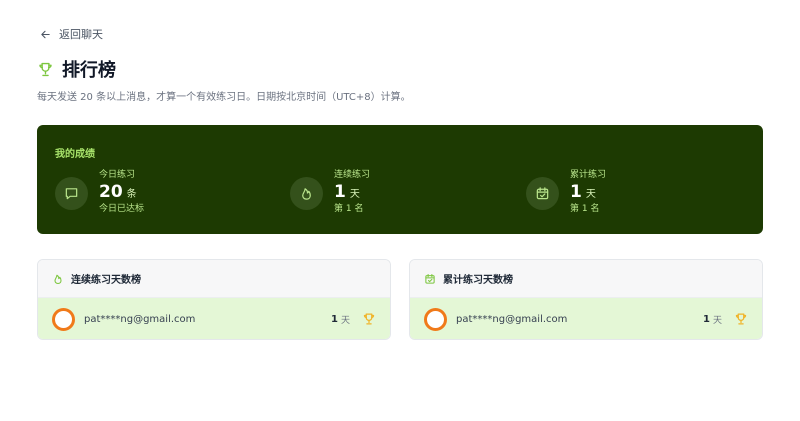 The image size is (800, 421). I want to click on chat-icon, so click(71, 193).